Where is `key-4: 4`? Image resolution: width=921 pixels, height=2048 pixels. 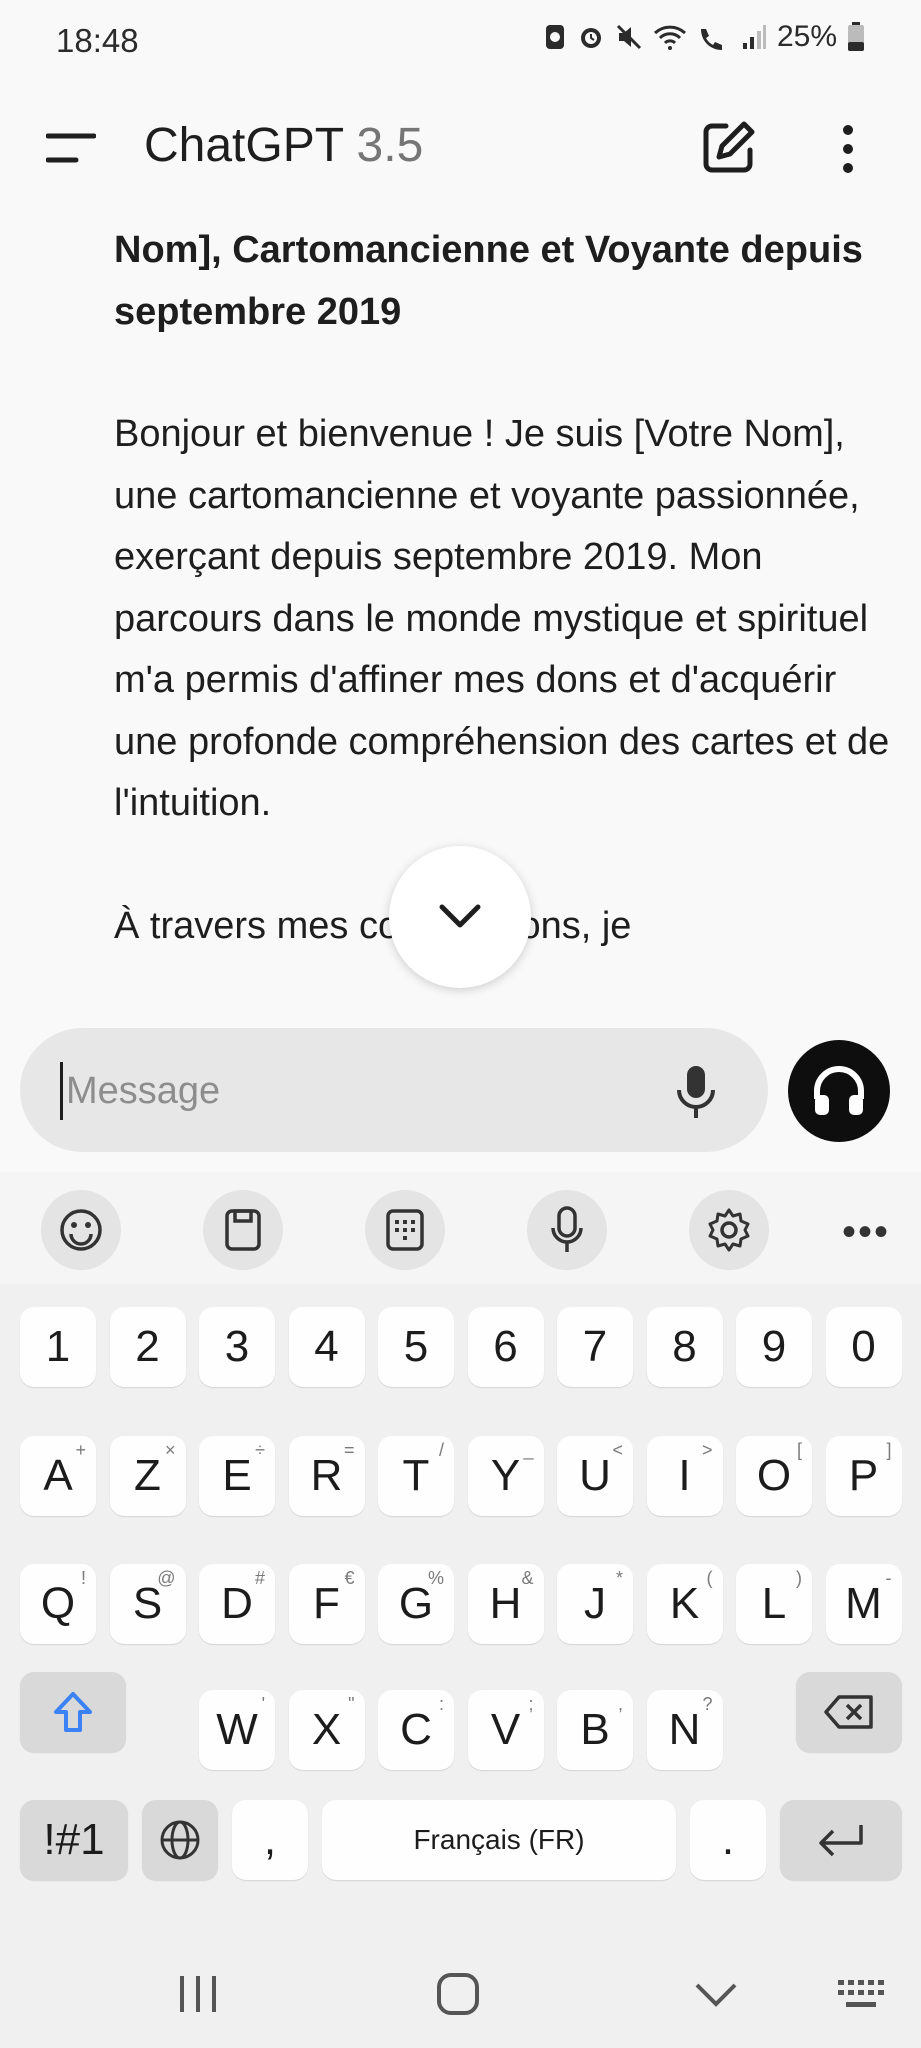 key-4: 4 is located at coordinates (326, 1347).